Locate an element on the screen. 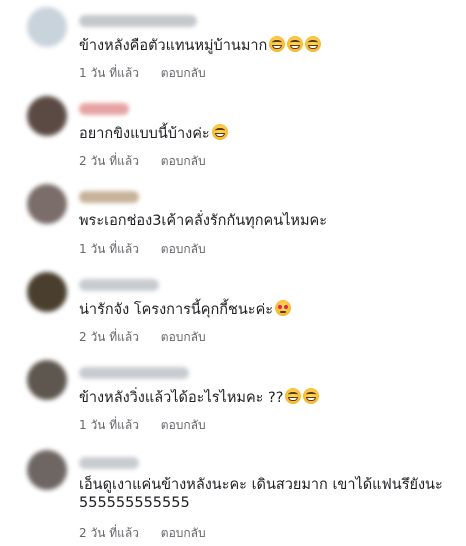  comment-text: น่ารักจัง โครงการนี้คุกกี้ชนะค่ะ is located at coordinates (185, 309).